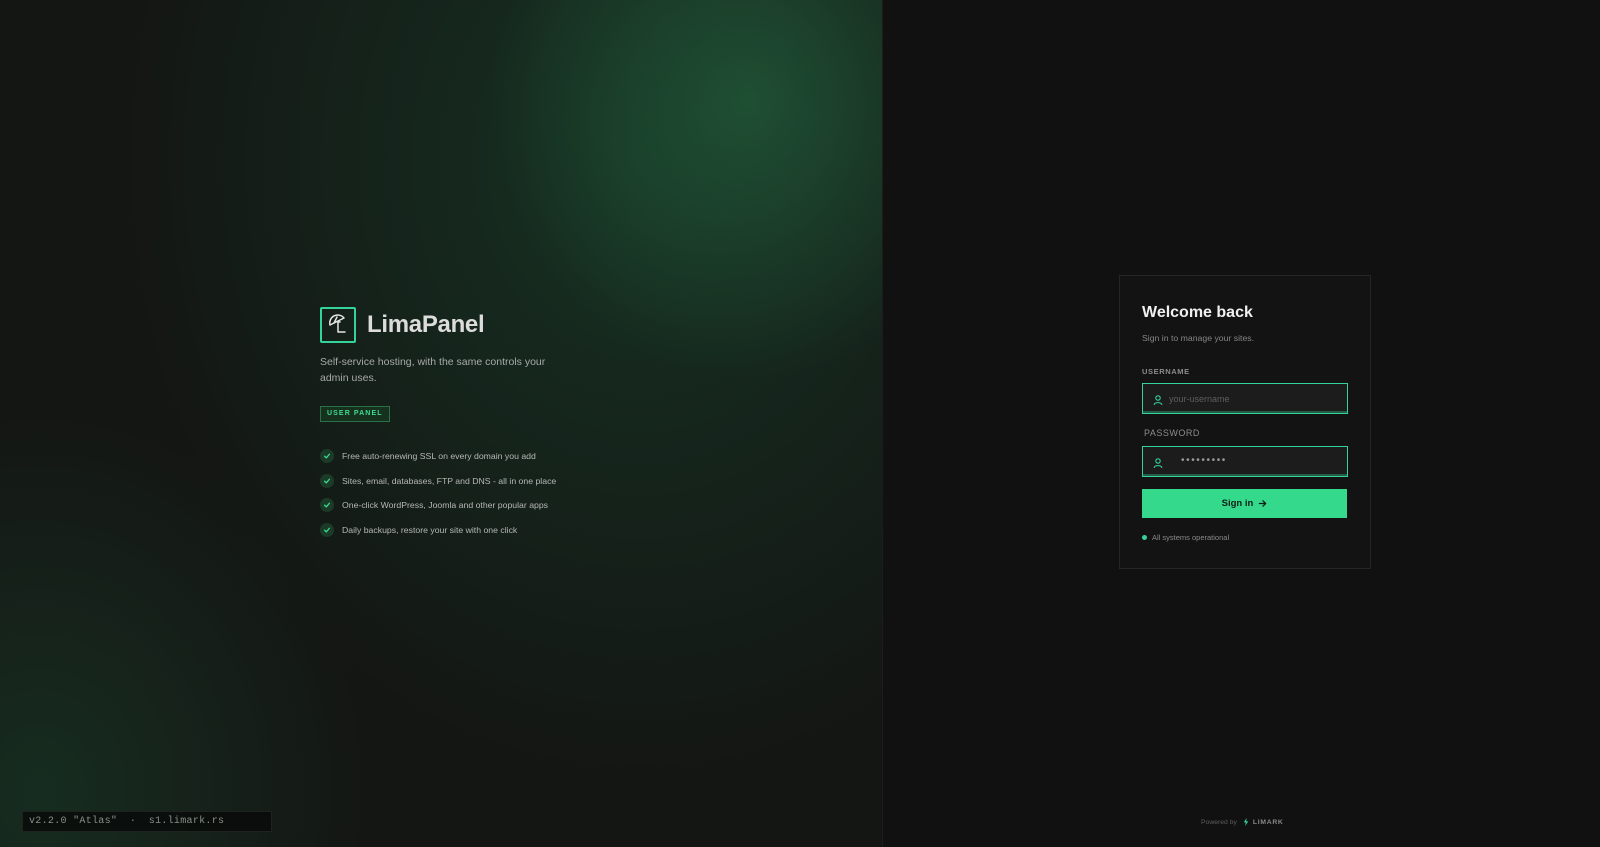 This screenshot has width=1600, height=847. Describe the element at coordinates (1268, 822) in the screenshot. I see `powered-by-brand: LIMARK` at that location.